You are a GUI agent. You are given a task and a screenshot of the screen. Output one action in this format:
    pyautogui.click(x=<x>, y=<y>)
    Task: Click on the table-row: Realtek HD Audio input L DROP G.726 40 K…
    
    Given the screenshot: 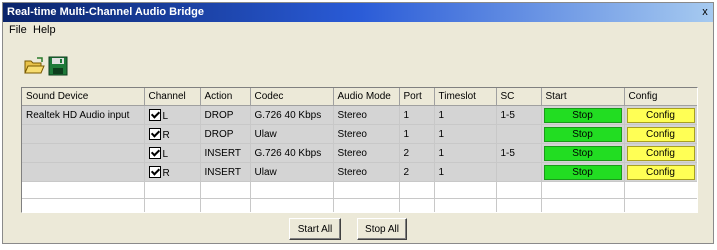 What is the action you would take?
    pyautogui.click(x=359, y=115)
    